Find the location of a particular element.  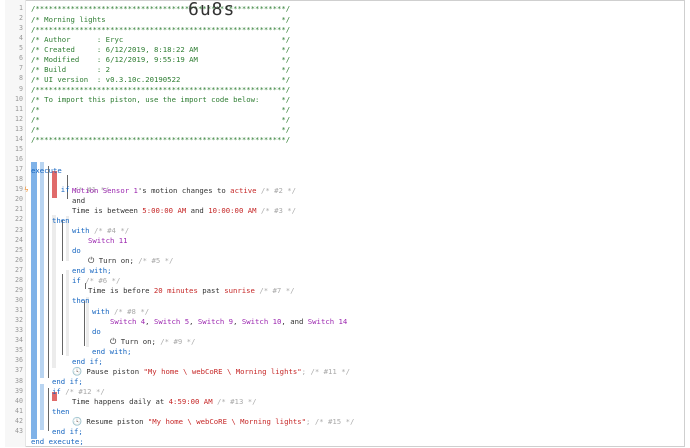

line-number: 28 is located at coordinates (19, 279).